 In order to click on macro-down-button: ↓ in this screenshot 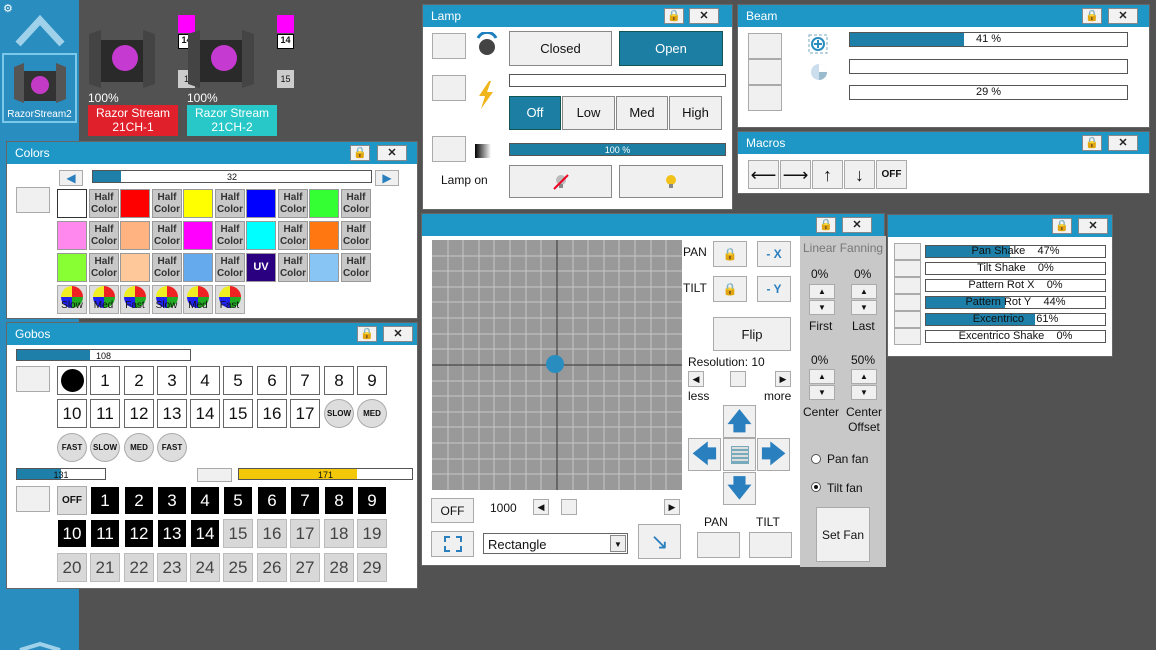, I will do `click(859, 174)`.